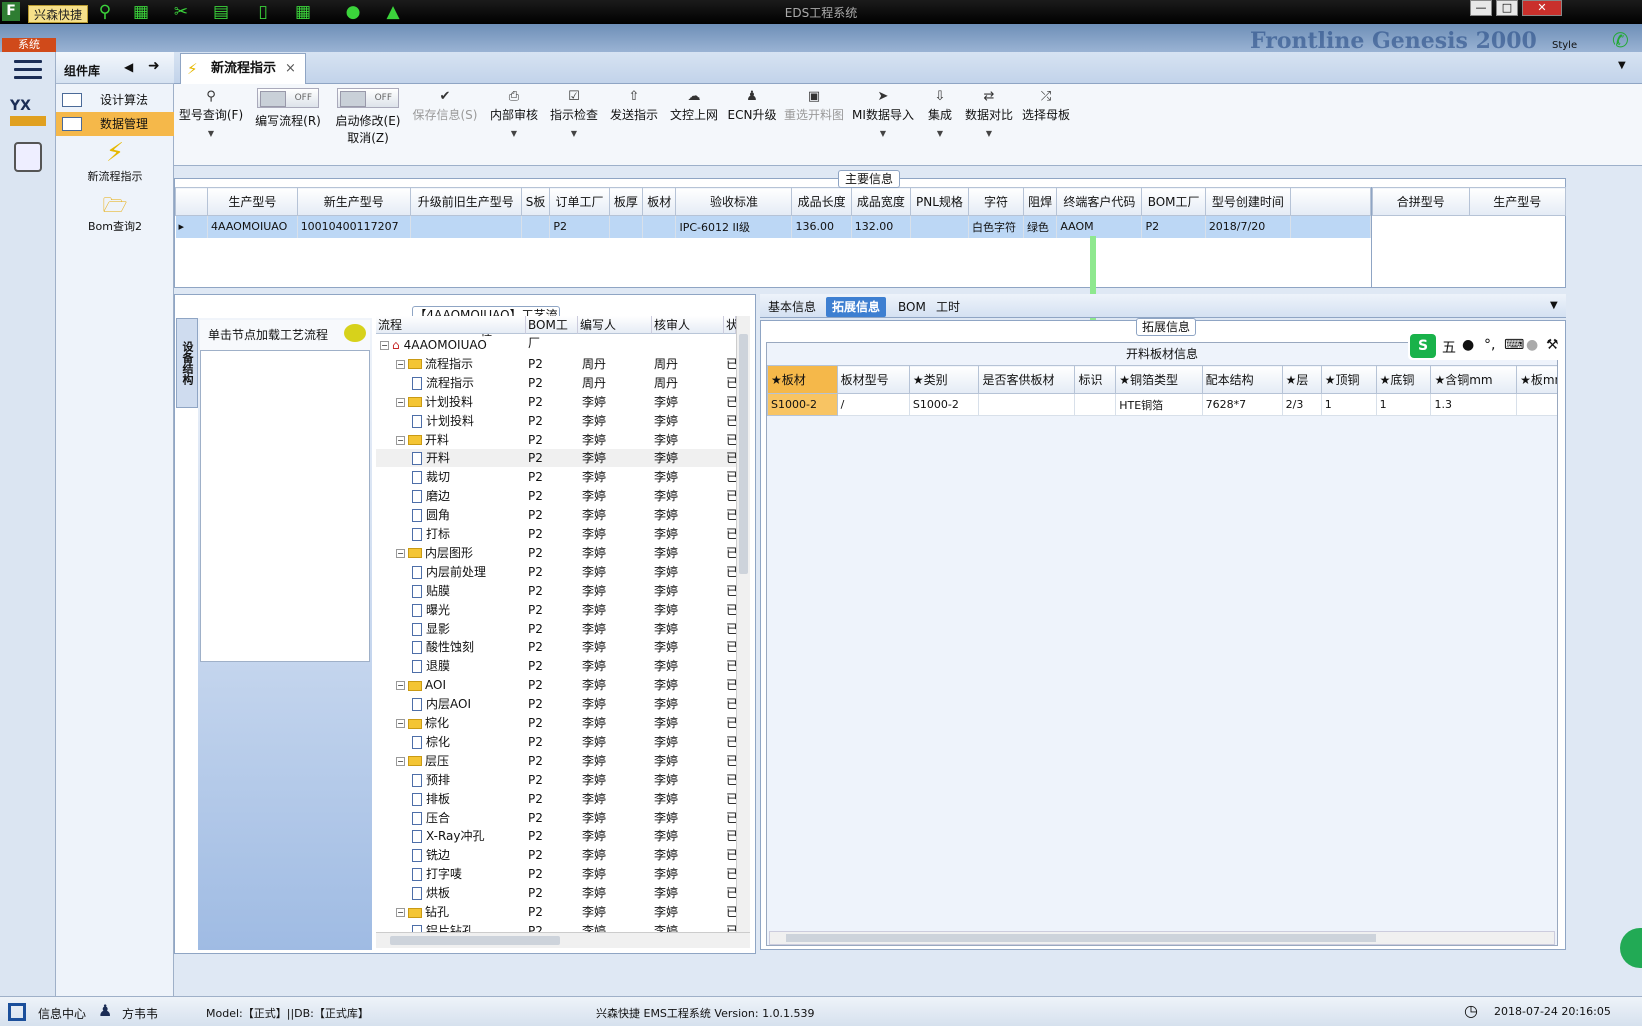 Image resolution: width=1642 pixels, height=1026 pixels. Describe the element at coordinates (1248, 201) in the screenshot. I see `col-header: 型号创建时间` at that location.